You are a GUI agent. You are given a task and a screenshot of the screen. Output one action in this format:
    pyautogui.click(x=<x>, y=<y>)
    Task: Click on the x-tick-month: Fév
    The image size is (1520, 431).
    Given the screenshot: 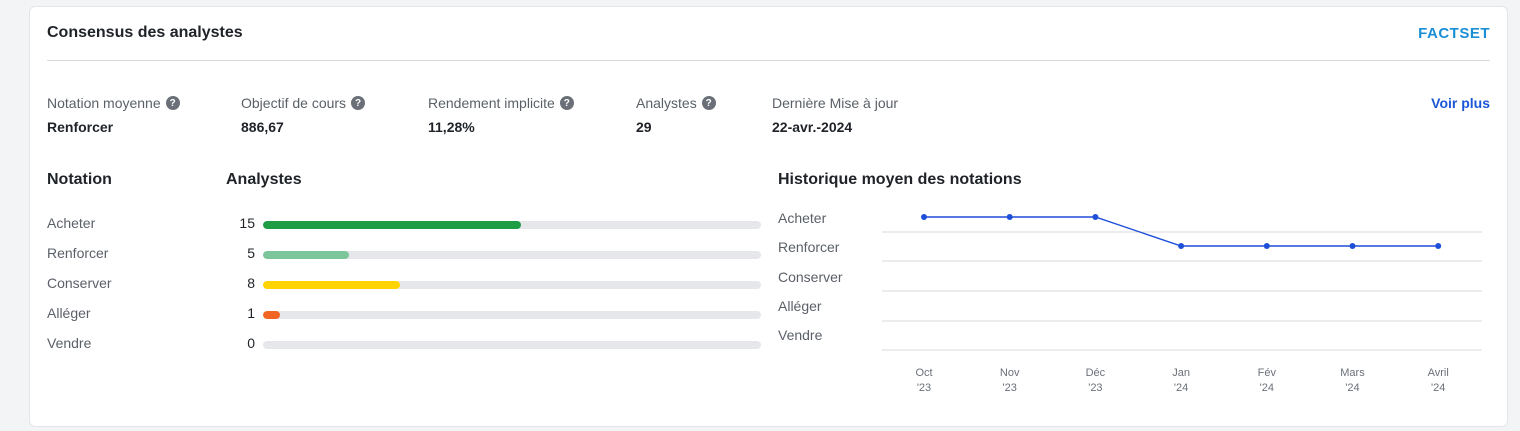 What is the action you would take?
    pyautogui.click(x=1267, y=373)
    